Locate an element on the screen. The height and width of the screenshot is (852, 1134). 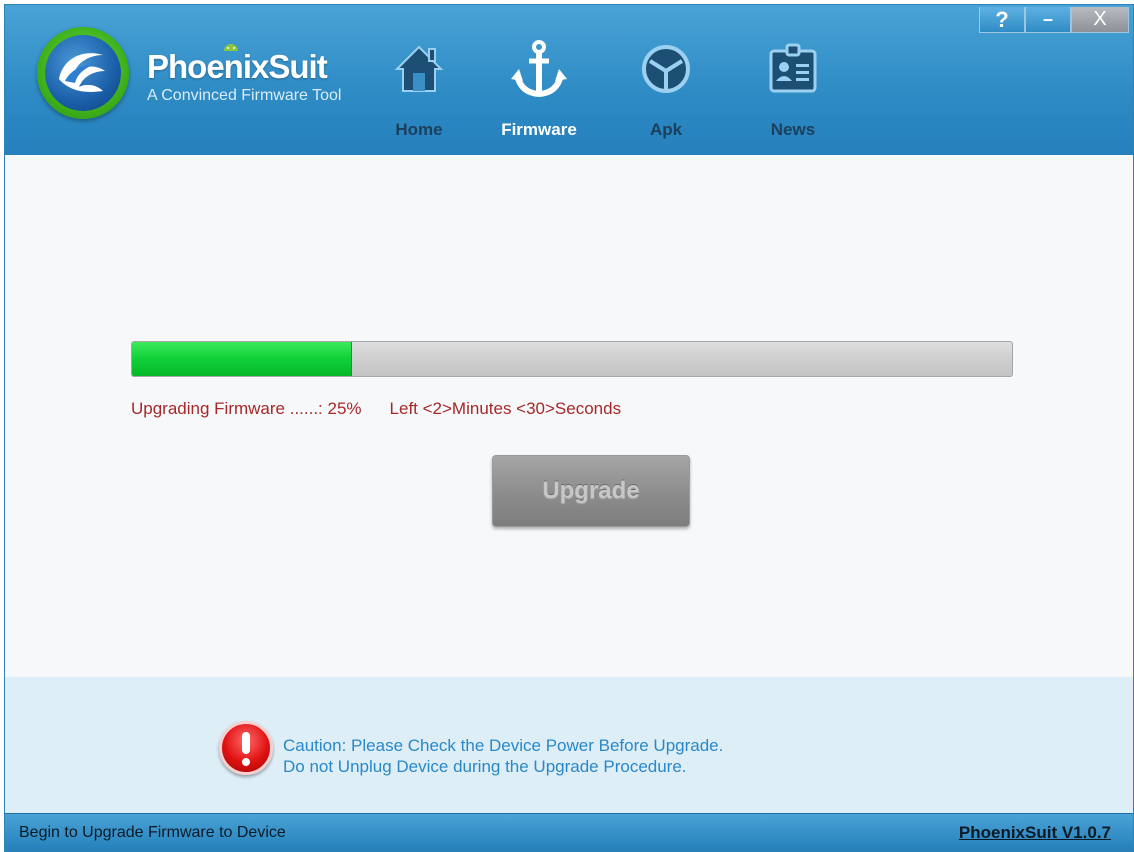
android-icon is located at coordinates (231, 47).